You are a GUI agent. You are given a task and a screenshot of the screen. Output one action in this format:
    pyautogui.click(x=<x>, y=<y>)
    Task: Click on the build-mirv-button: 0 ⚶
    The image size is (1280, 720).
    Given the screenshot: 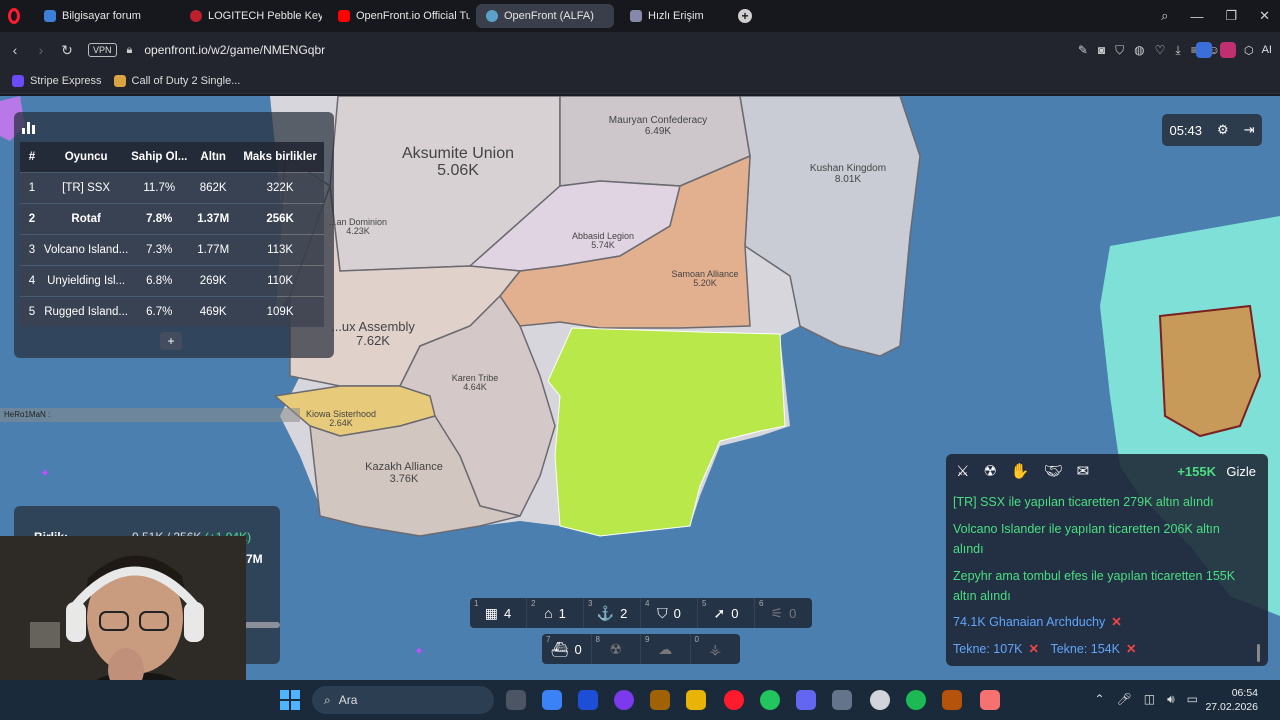 What is the action you would take?
    pyautogui.click(x=716, y=649)
    